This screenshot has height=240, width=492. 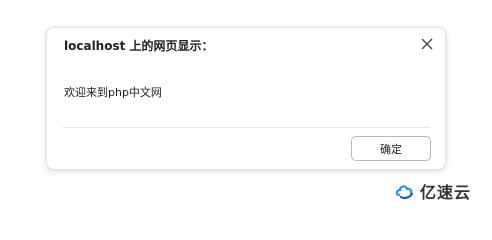 I want to click on close-button, so click(x=427, y=44).